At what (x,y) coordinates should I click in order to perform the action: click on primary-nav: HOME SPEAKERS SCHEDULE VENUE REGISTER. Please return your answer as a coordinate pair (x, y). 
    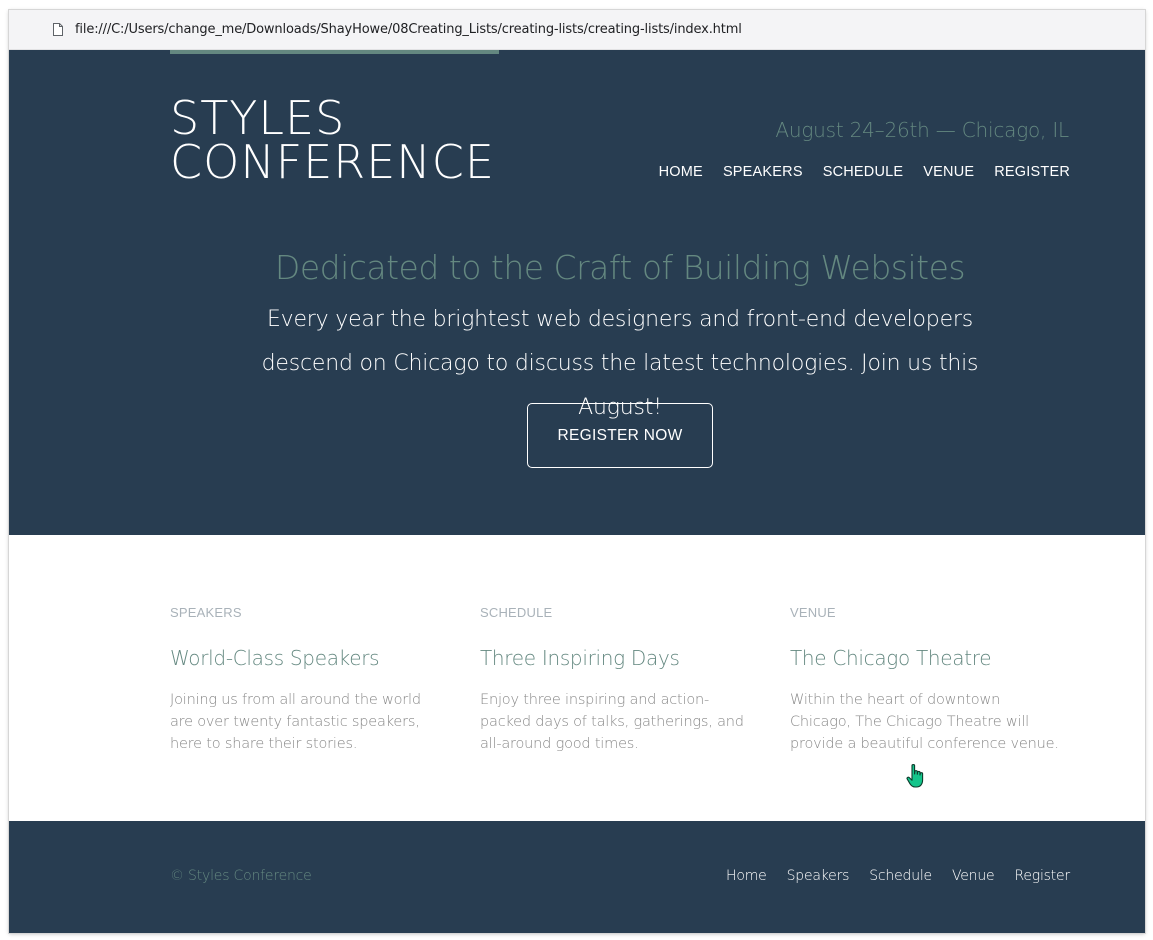
    Looking at the image, I should click on (864, 172).